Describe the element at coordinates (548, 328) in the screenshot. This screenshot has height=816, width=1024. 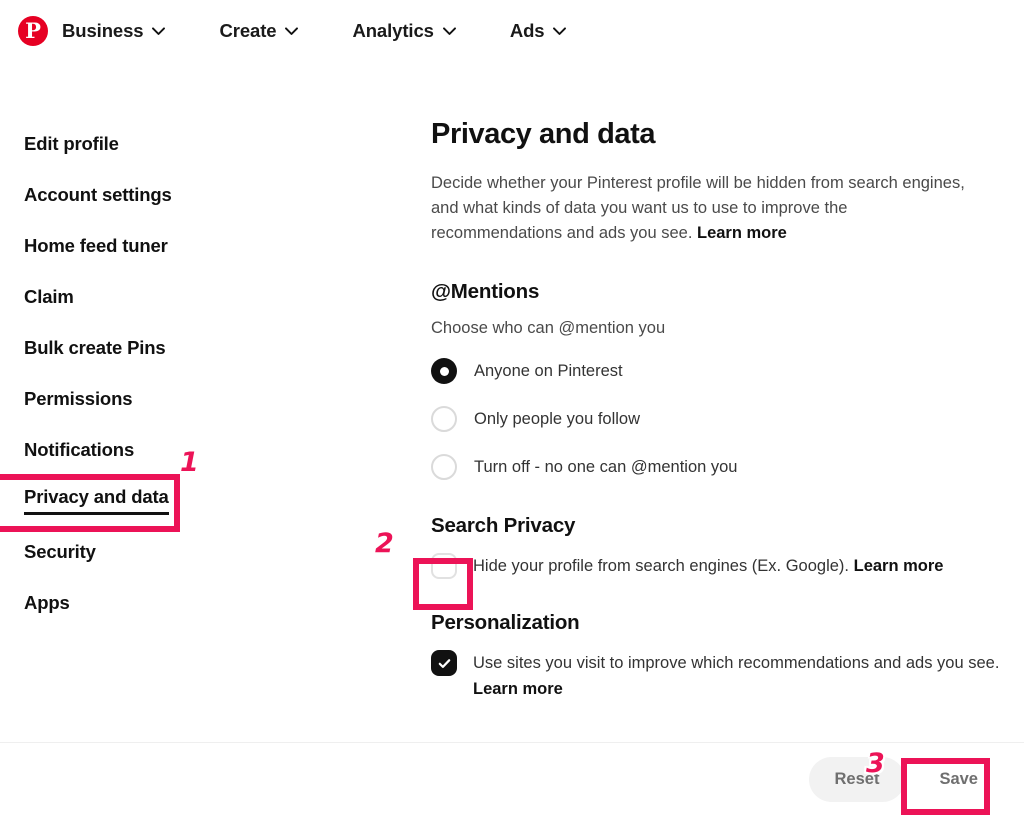
I see `mentions-section-subtitle: Choose who can @mention you` at that location.